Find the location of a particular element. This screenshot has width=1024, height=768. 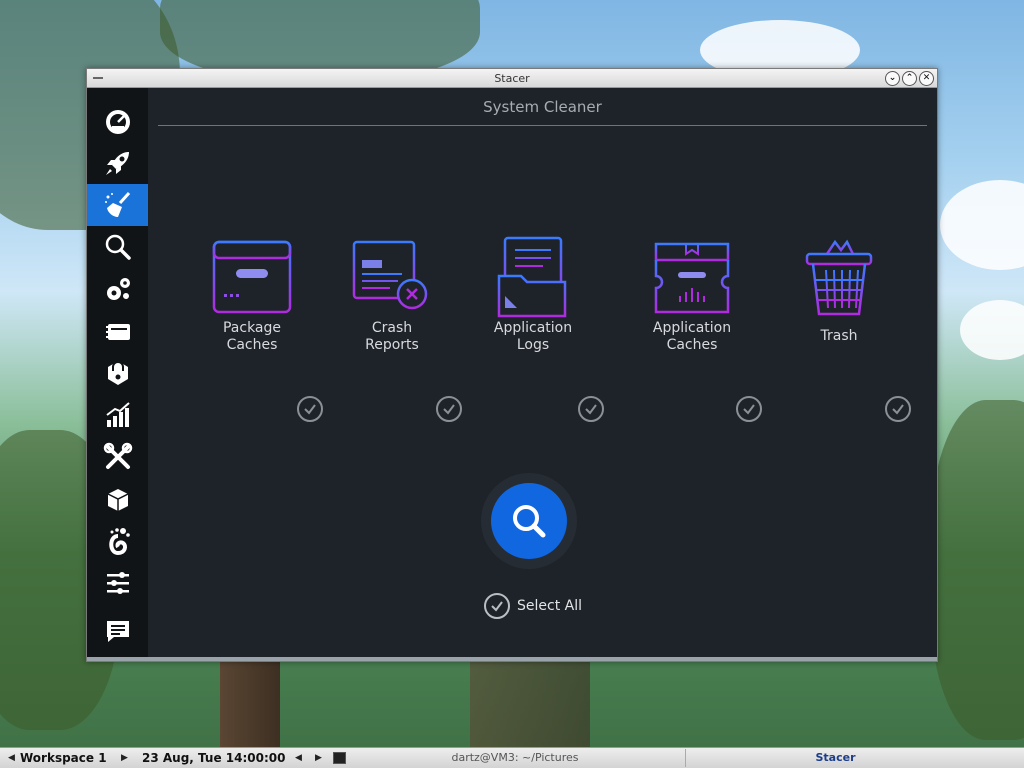

category-application-caches: Application Caches is located at coordinates (692, 295).